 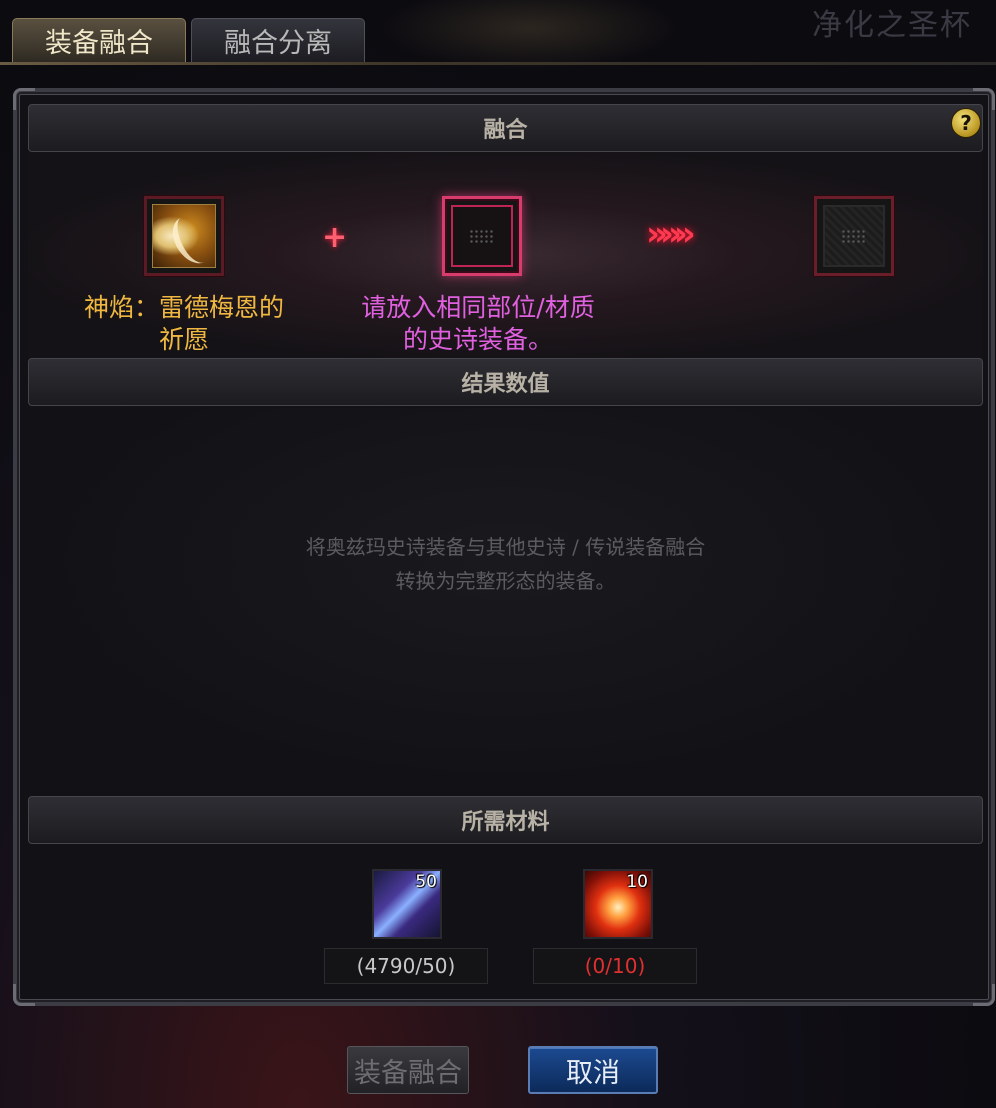 What do you see at coordinates (477, 339) in the screenshot?
I see `place-hint-line2: 的史诗装备。` at bounding box center [477, 339].